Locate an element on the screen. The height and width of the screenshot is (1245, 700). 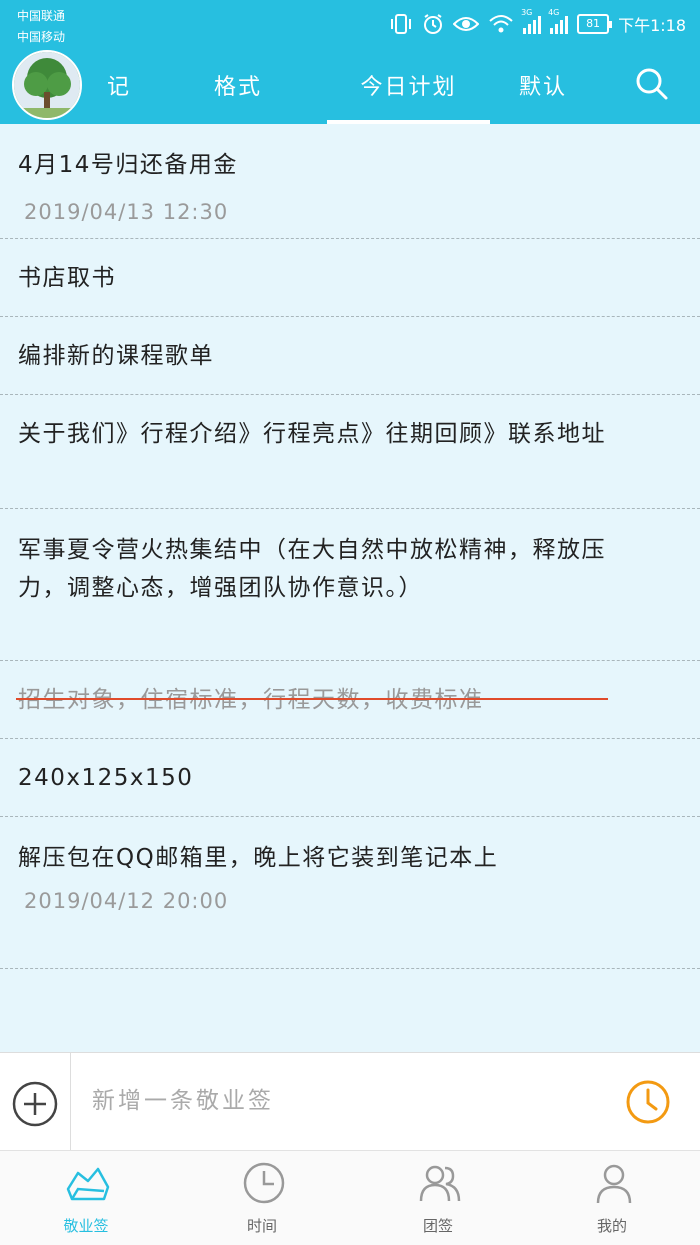
reminder-clock-icon is located at coordinates (648, 1102).